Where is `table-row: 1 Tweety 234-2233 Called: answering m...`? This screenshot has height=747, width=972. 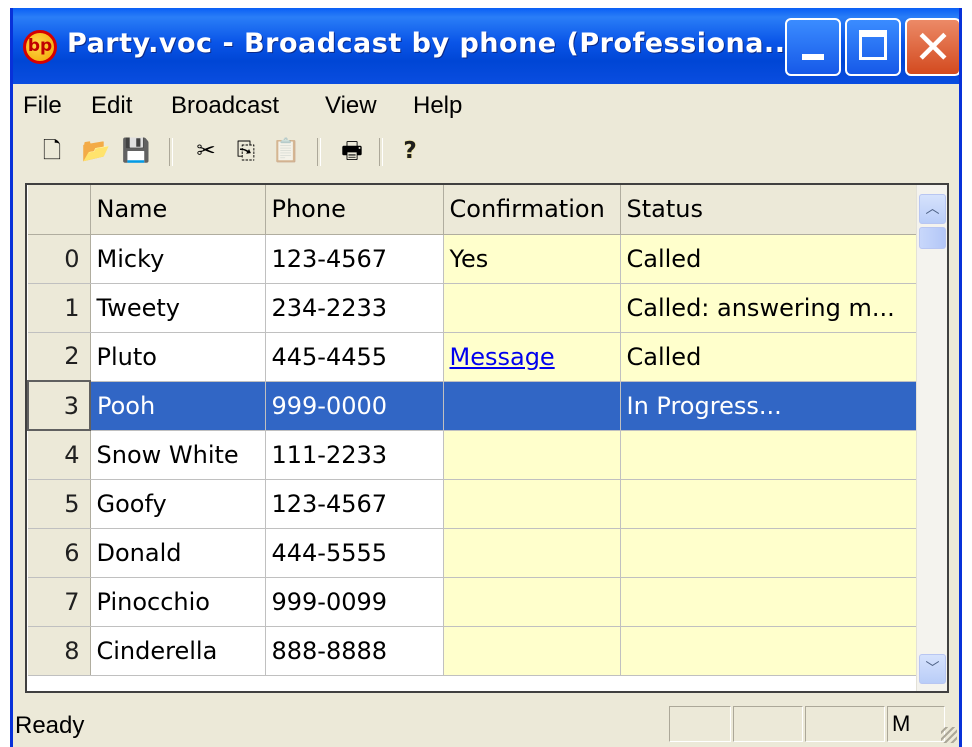
table-row: 1 Tweety 234-2233 Called: answering m... is located at coordinates (473, 308).